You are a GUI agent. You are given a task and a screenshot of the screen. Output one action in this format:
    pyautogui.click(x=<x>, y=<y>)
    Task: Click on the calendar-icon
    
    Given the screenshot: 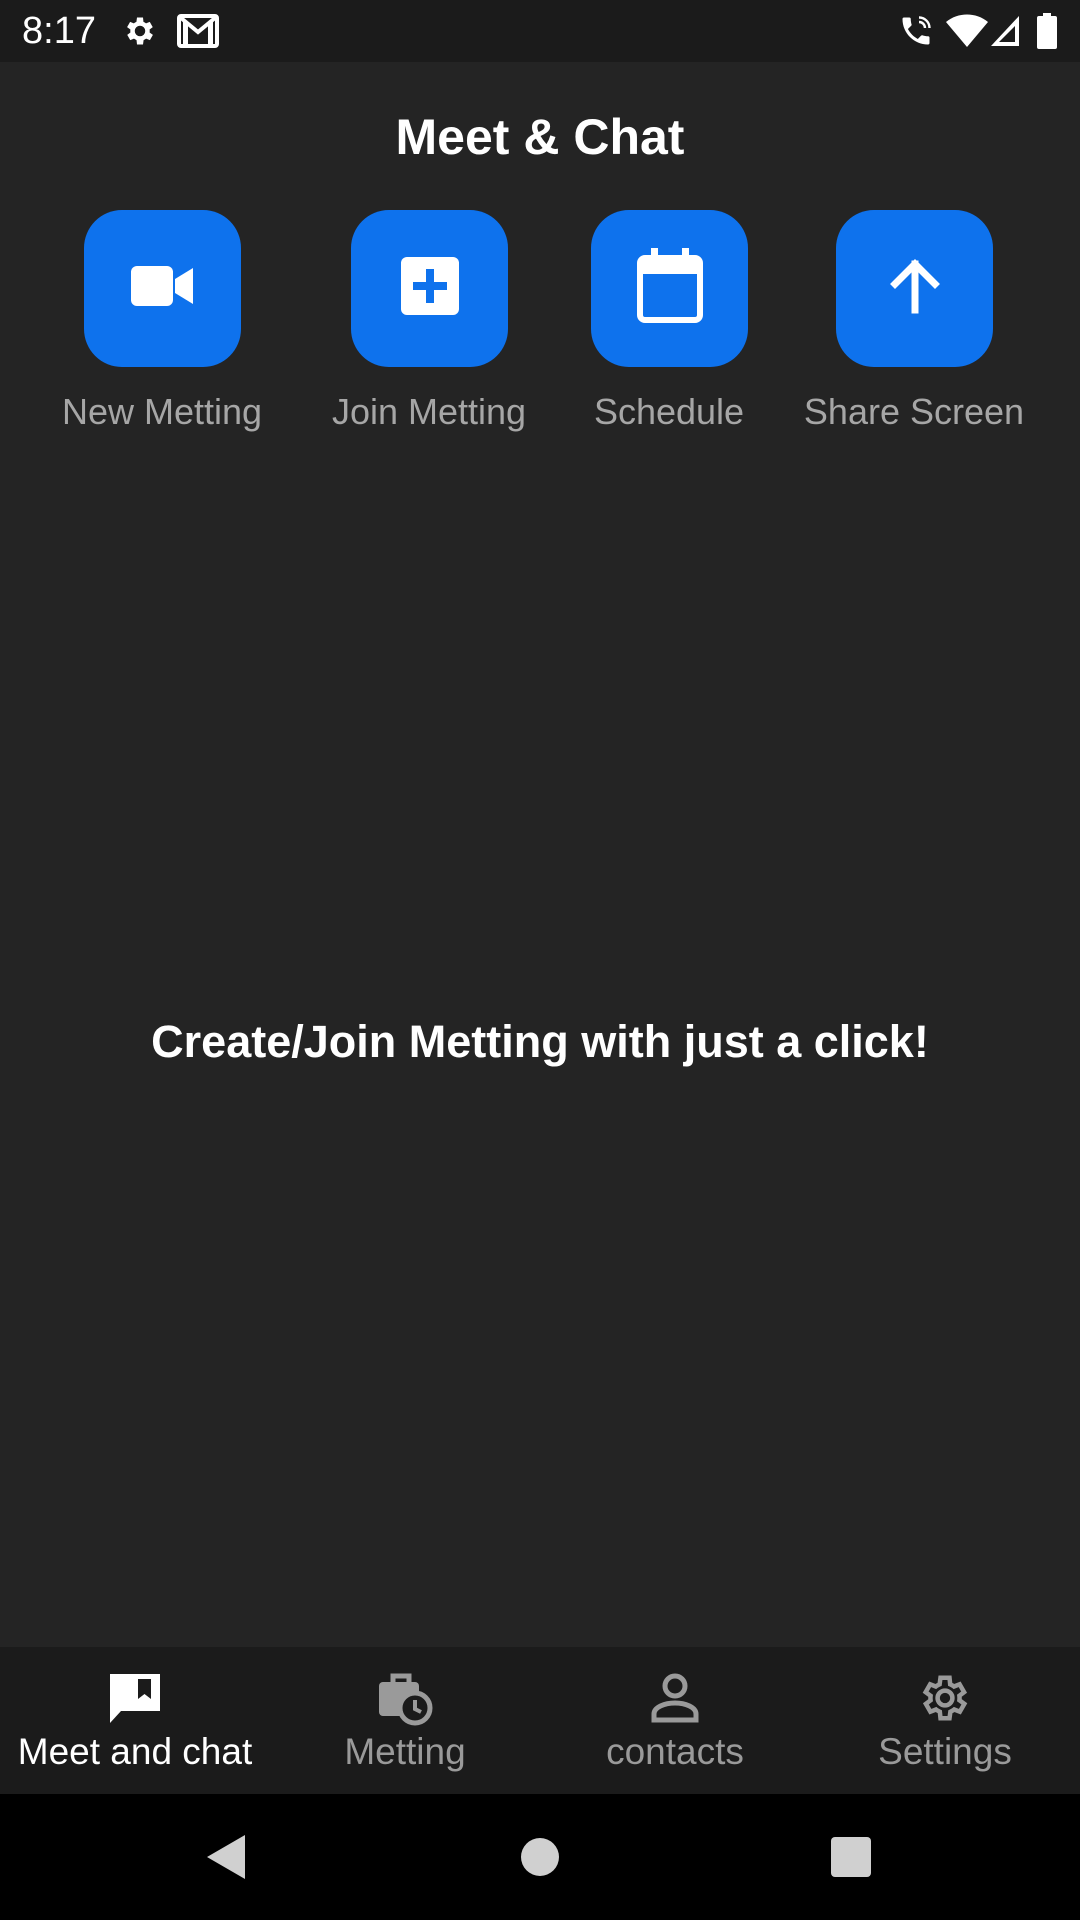 What is the action you would take?
    pyautogui.click(x=669, y=288)
    